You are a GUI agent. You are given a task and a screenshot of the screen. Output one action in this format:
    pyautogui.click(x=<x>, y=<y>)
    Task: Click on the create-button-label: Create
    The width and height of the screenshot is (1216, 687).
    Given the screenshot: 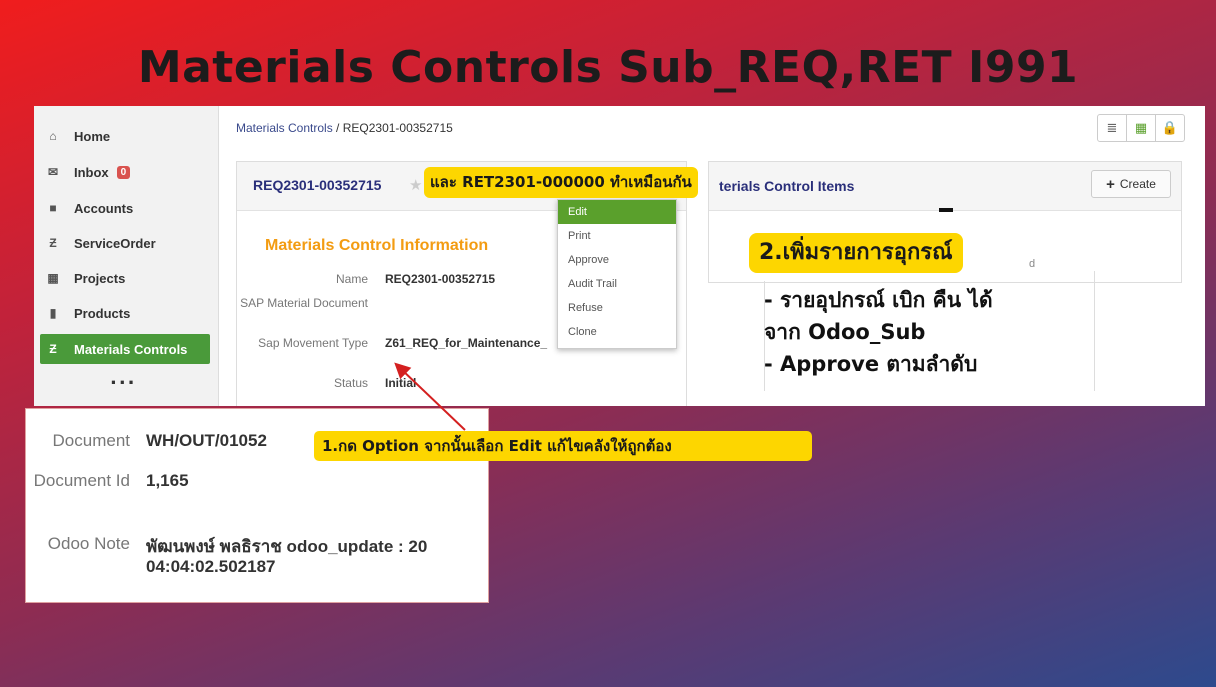 What is the action you would take?
    pyautogui.click(x=1137, y=184)
    